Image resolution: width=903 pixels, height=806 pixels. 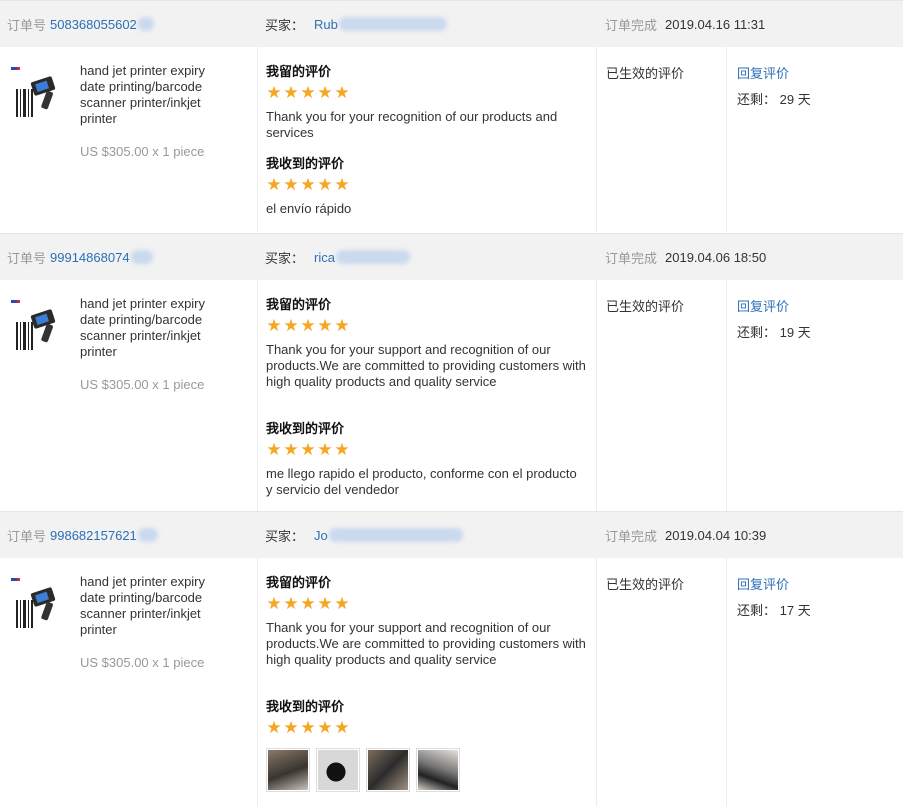 I want to click on completed-time: 2019.04.16 11:31, so click(x=715, y=24).